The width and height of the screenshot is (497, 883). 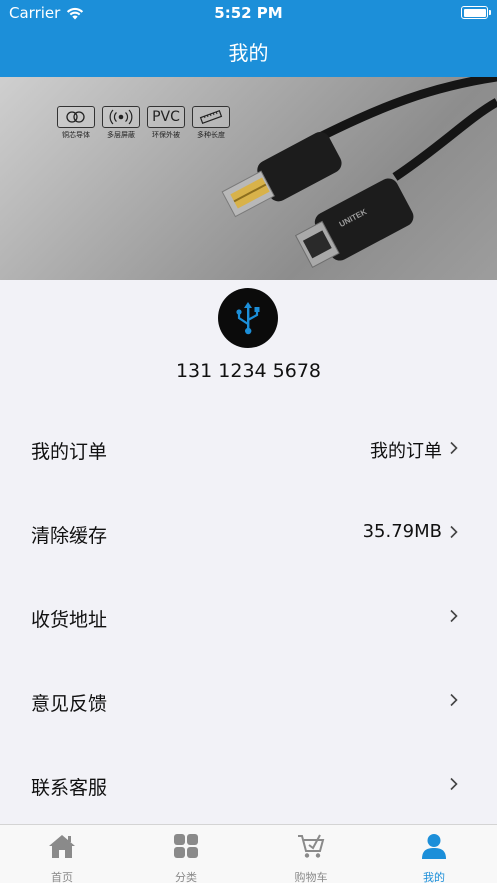 I want to click on profile-section: 131 1234 5678, so click(x=248, y=340).